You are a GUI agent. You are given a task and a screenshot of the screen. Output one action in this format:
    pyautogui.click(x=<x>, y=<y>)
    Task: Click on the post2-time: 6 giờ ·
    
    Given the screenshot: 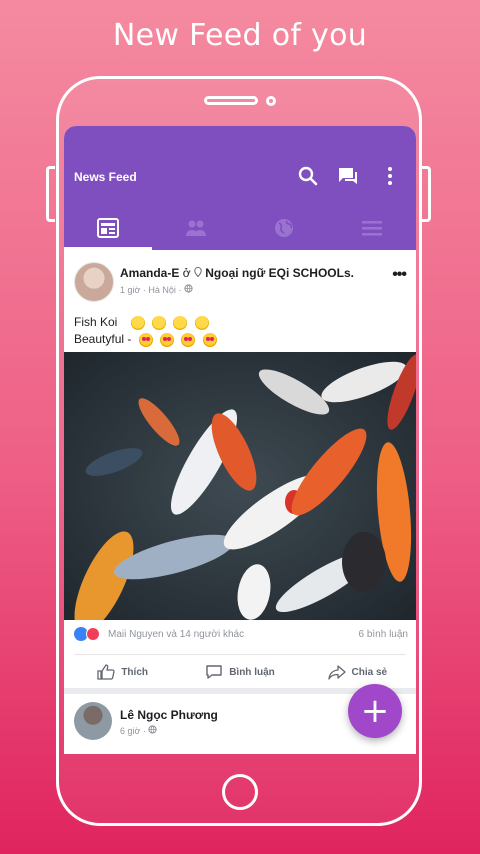 What is the action you would take?
    pyautogui.click(x=133, y=731)
    